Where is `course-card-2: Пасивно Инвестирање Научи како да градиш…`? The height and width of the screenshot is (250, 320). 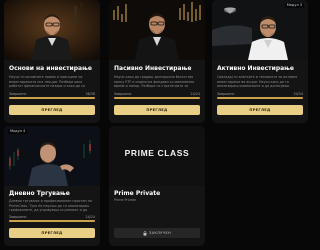
course-card-2: Пасивно Инвестирање Научи како да градиш… is located at coordinates (157, 61).